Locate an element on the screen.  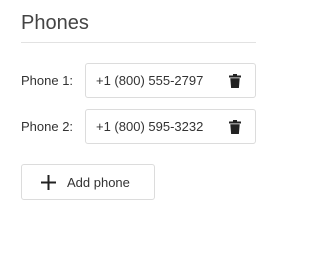
phone-row: Phone 2: +1 (800) 595-3232 is located at coordinates (138, 127).